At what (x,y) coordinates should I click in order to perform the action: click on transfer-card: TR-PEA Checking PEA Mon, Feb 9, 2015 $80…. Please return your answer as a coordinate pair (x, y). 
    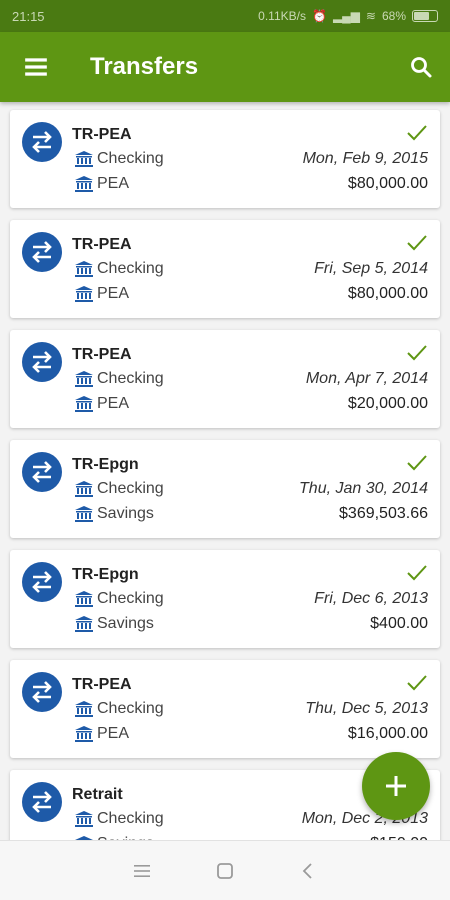
    Looking at the image, I should click on (225, 159).